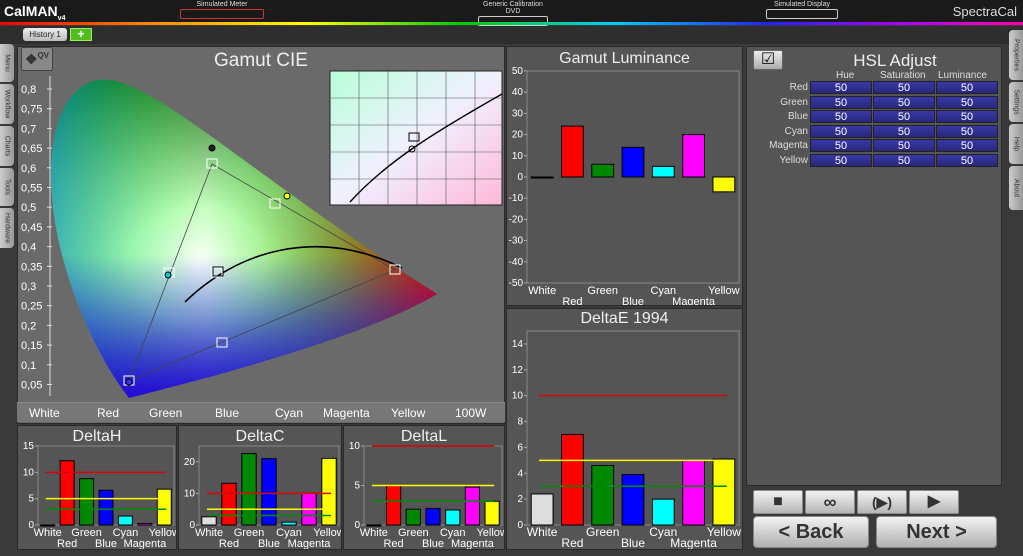  What do you see at coordinates (802, 14) in the screenshot?
I see `source-display-box` at bounding box center [802, 14].